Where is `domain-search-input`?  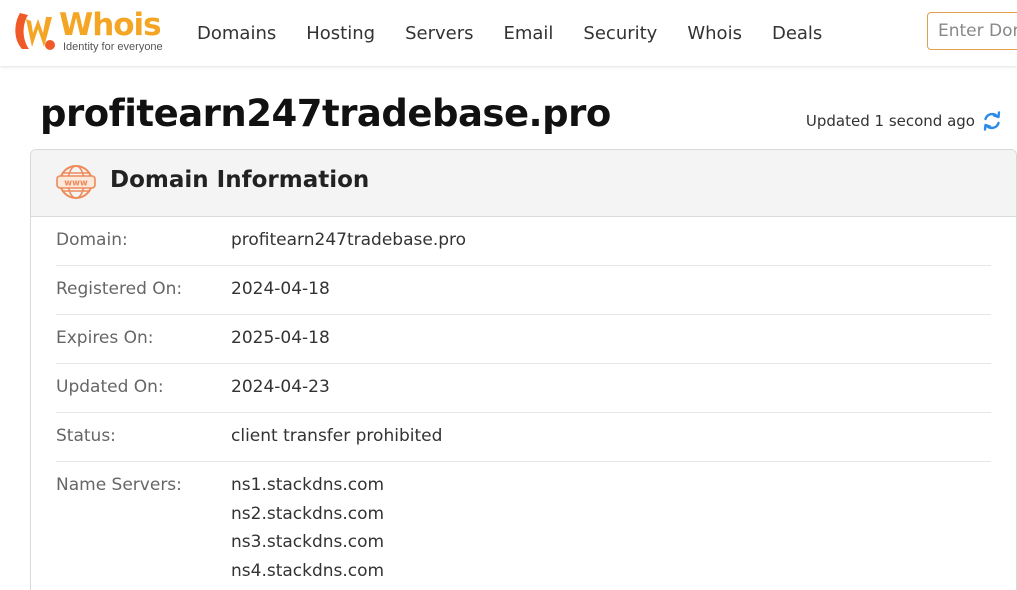
domain-search-input is located at coordinates (972, 31).